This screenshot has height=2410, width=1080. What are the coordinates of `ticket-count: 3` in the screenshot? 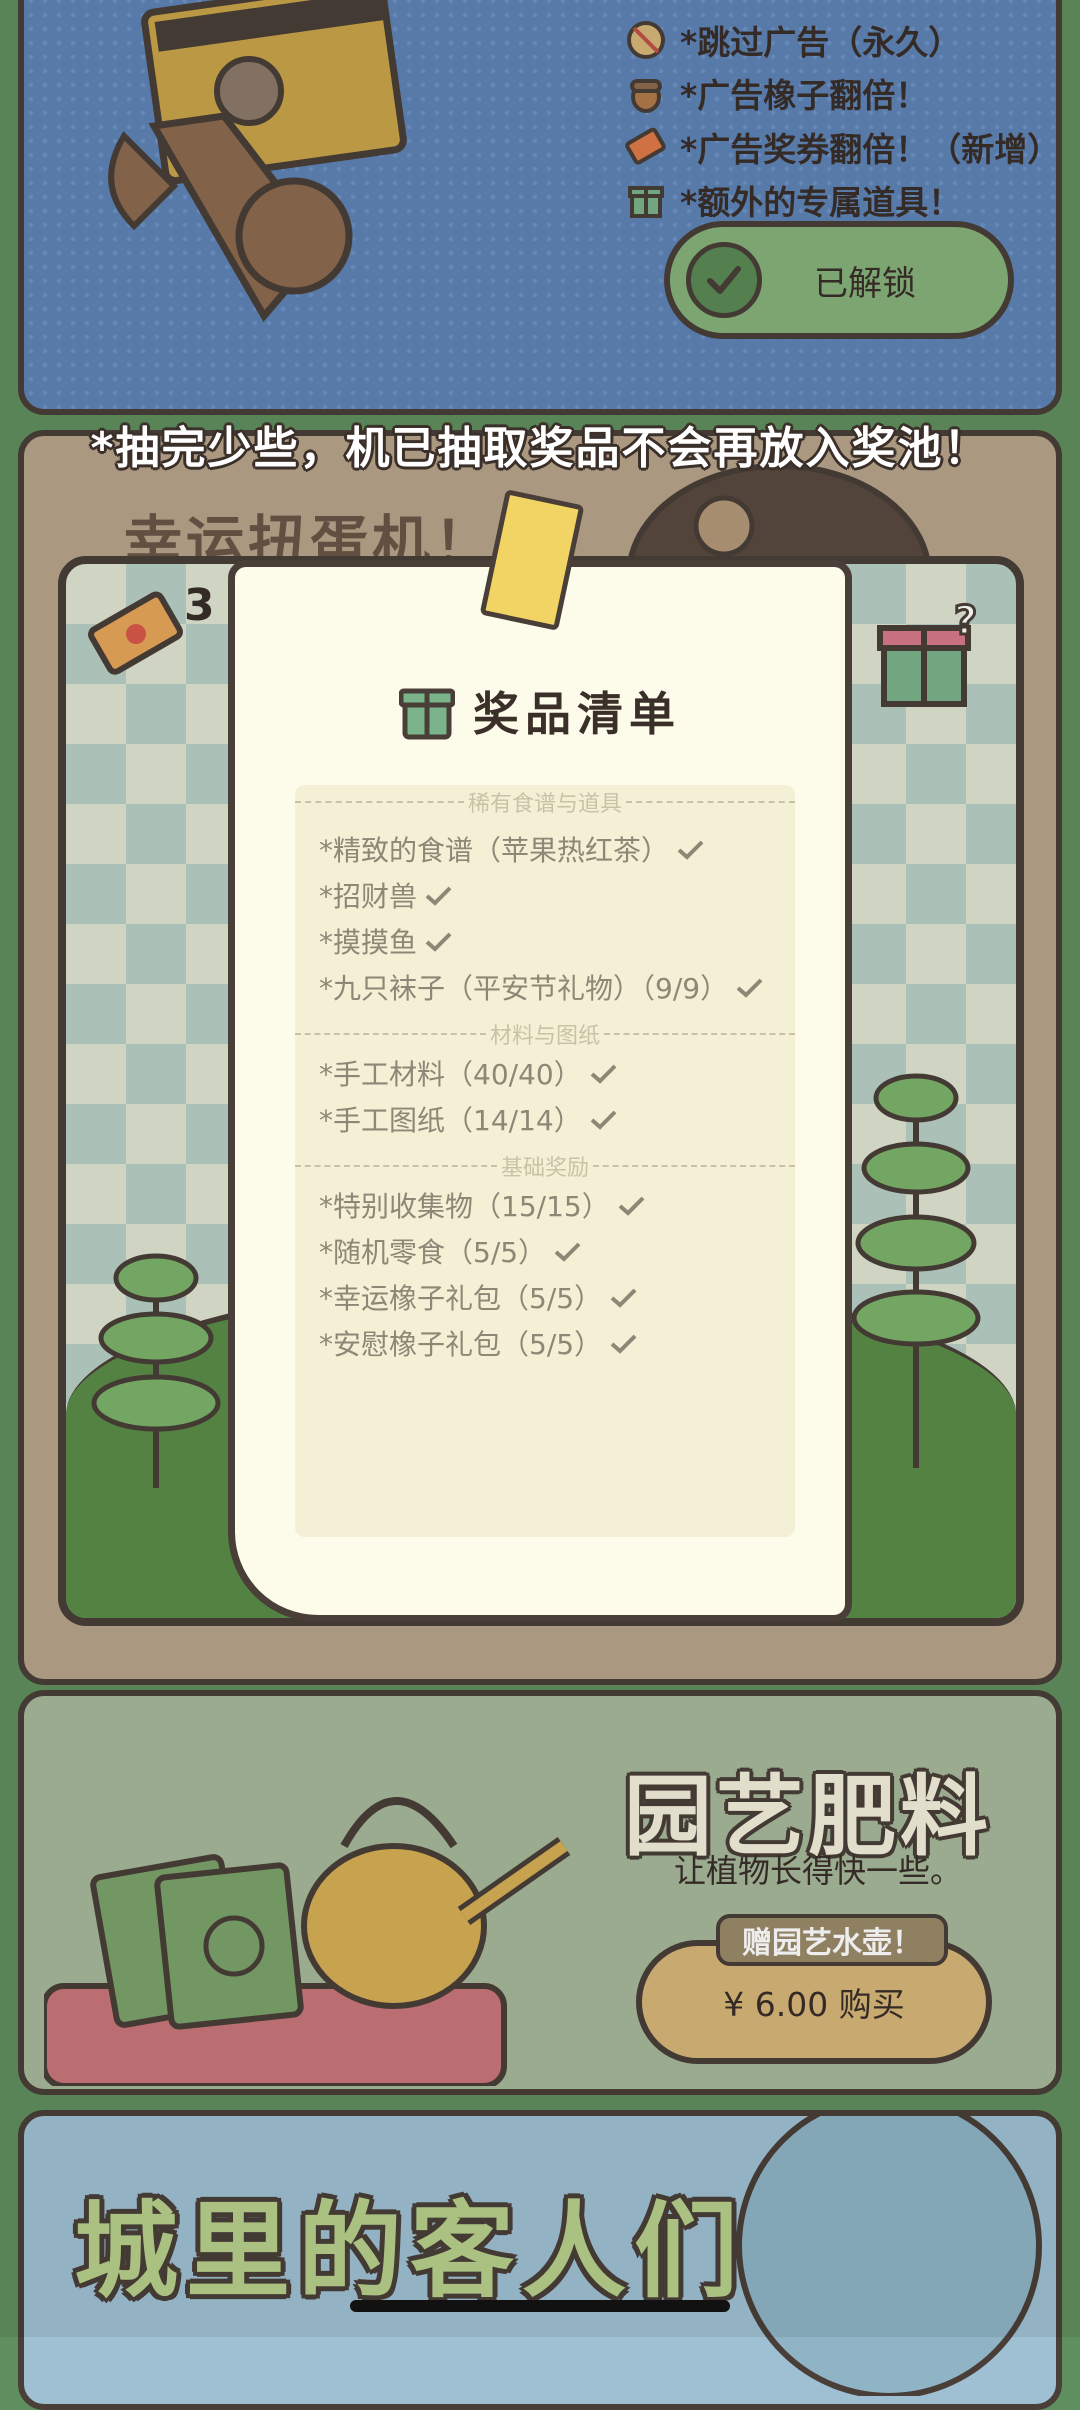 It's located at (199, 605).